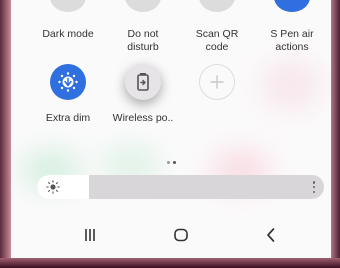 The image size is (340, 268). Describe the element at coordinates (68, 118) in the screenshot. I see `tile-label: Extra dim` at that location.